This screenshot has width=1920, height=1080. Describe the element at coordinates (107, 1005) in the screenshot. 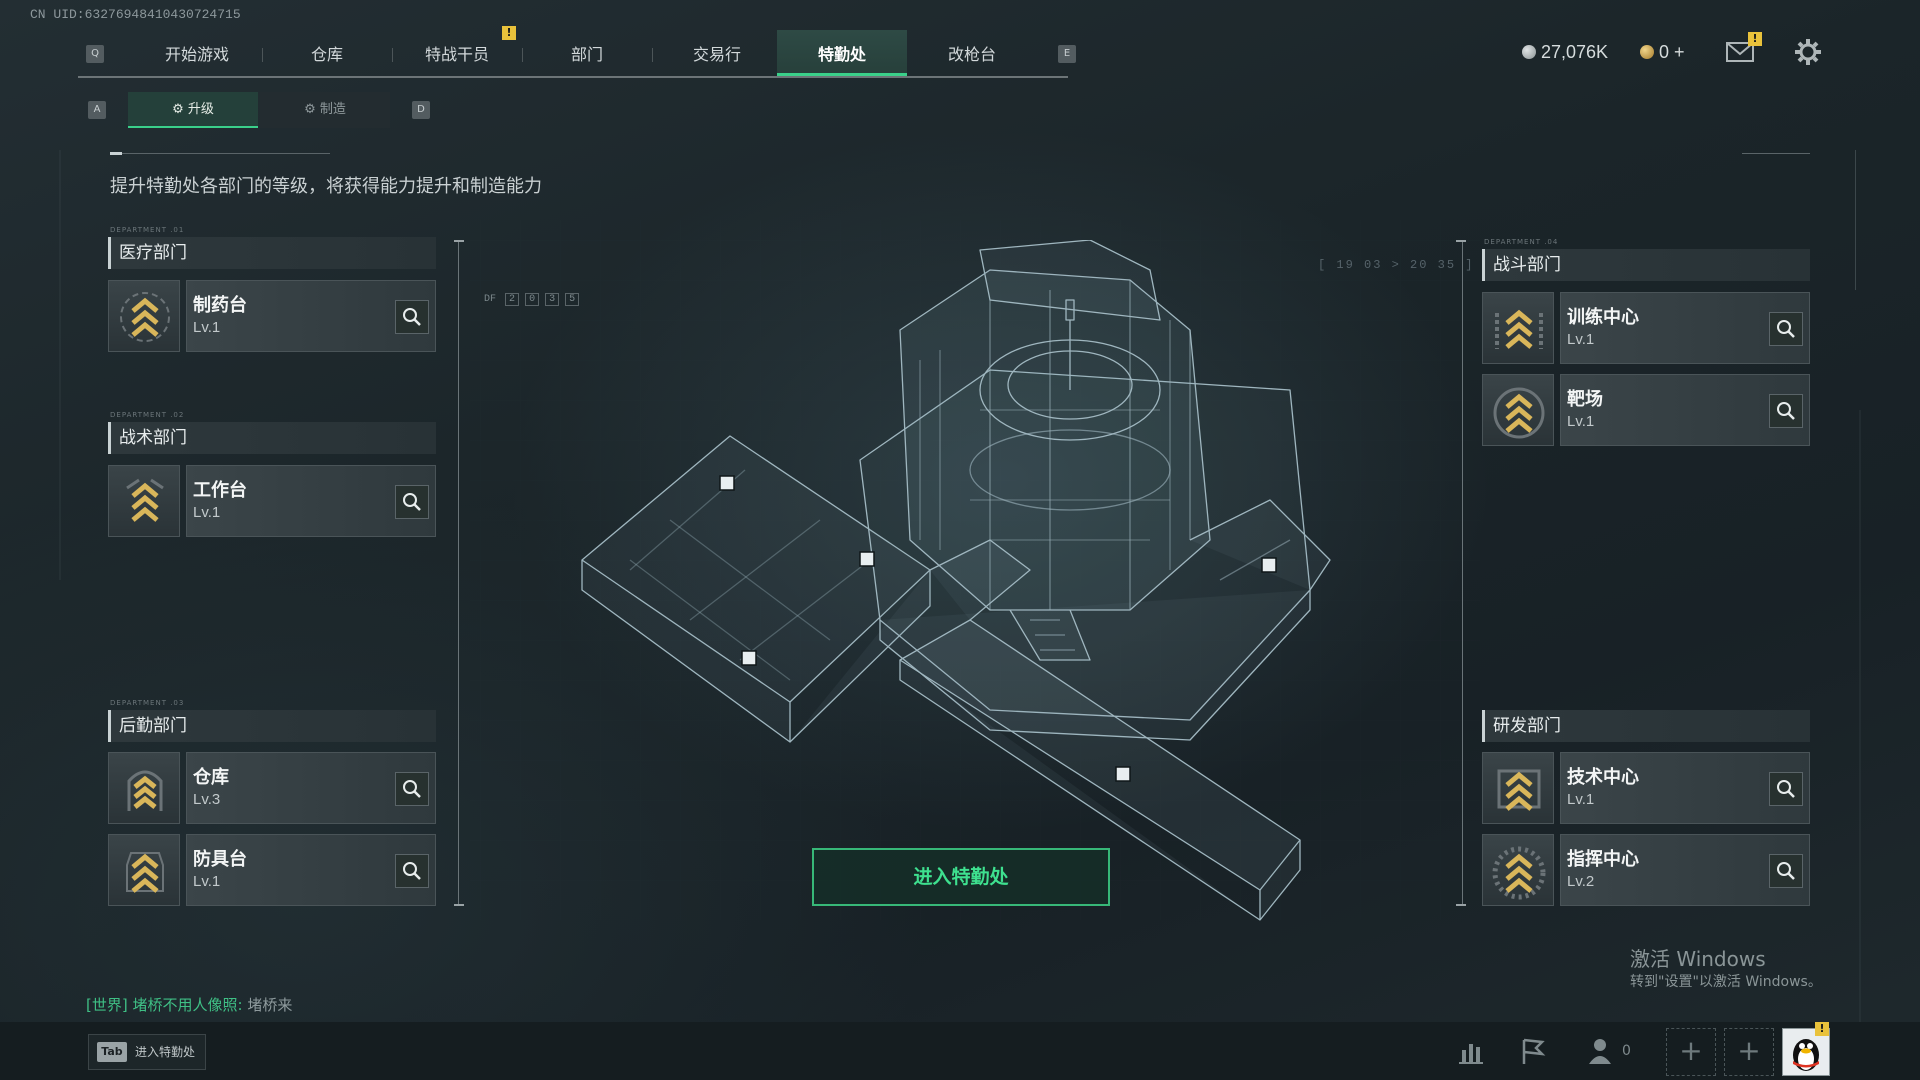

I see `chat-channel: [世界]` at that location.